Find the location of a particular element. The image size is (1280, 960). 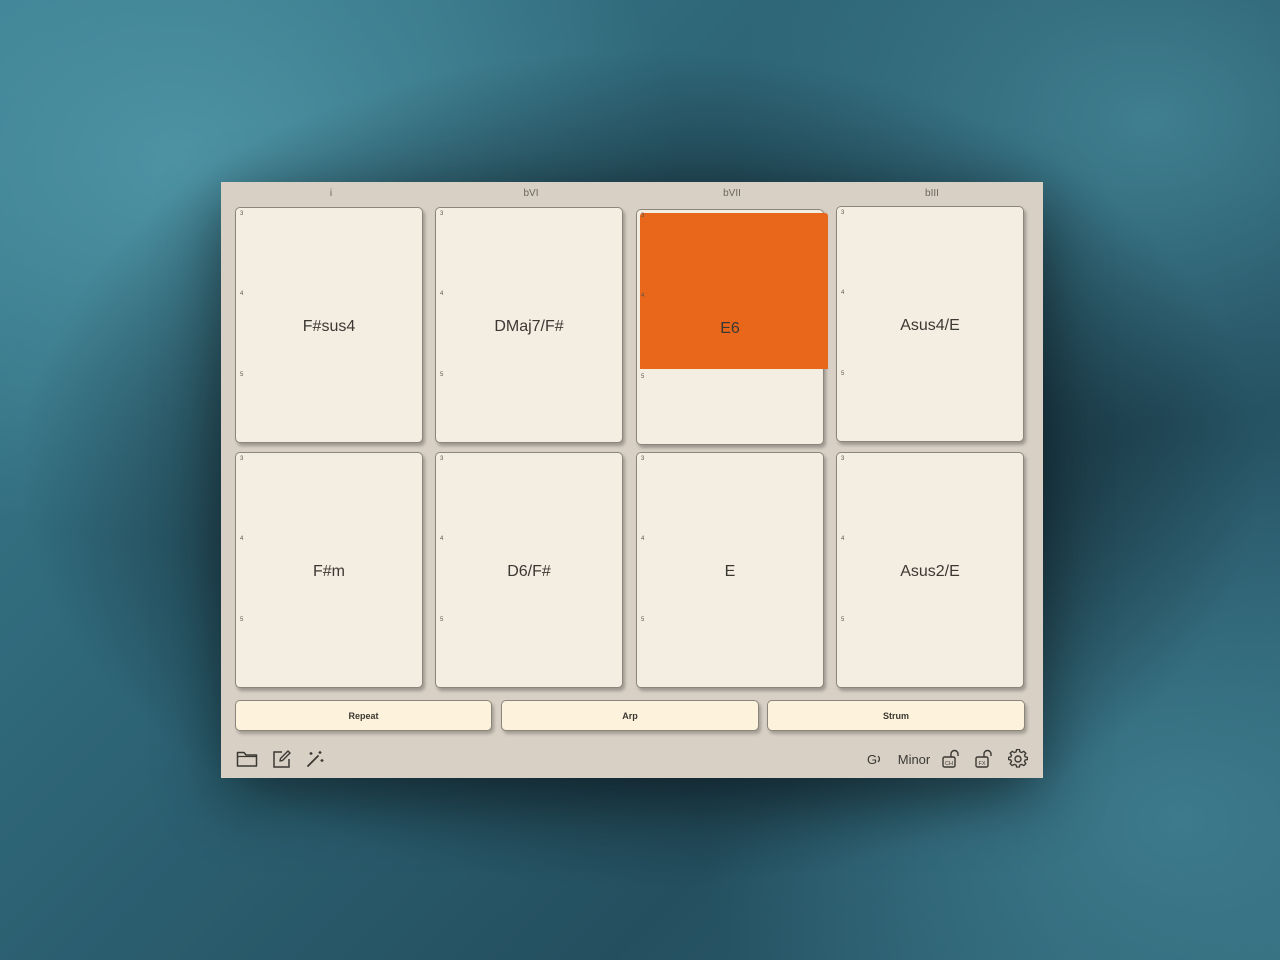

magic-wand-icon is located at coordinates (315, 759).